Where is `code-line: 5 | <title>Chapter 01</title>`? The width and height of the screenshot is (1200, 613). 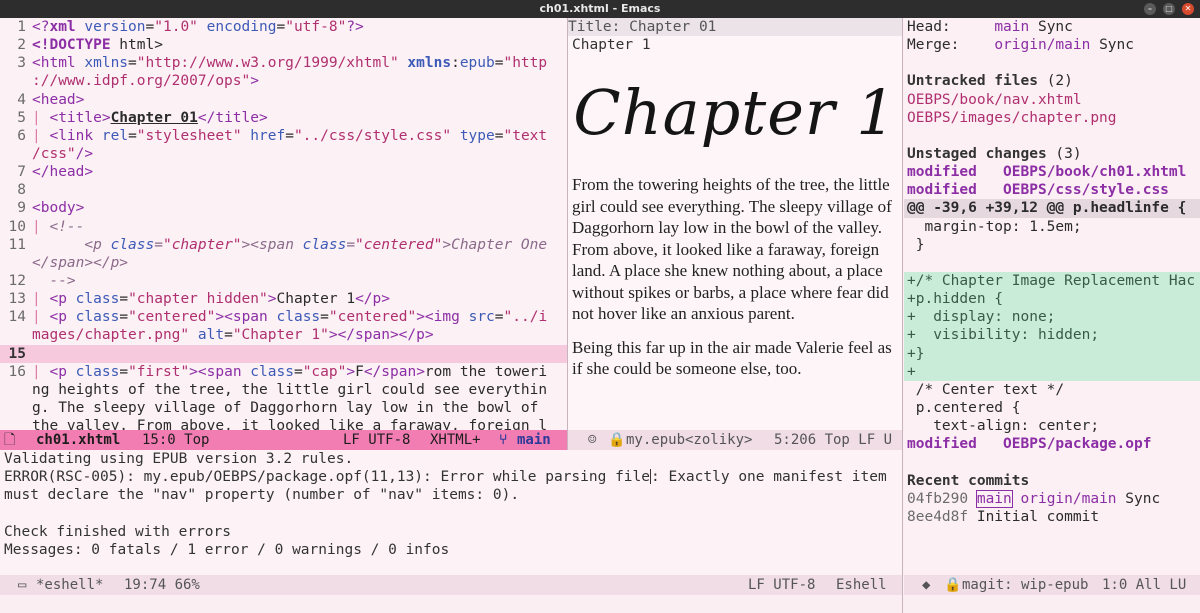
code-line: 5 | <title>Chapter 01</title> is located at coordinates (283, 118).